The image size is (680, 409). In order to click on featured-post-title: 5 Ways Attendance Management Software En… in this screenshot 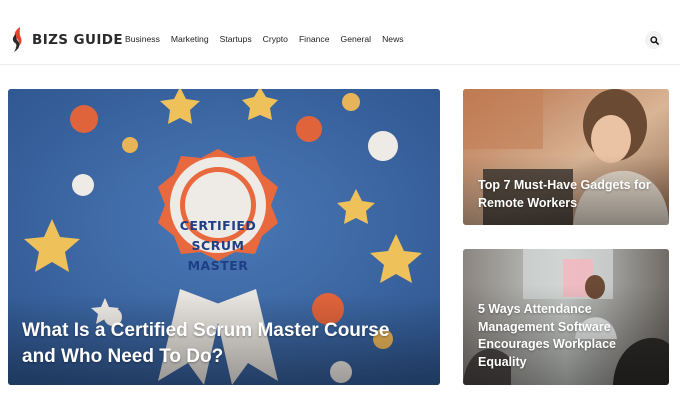, I will do `click(568, 336)`.